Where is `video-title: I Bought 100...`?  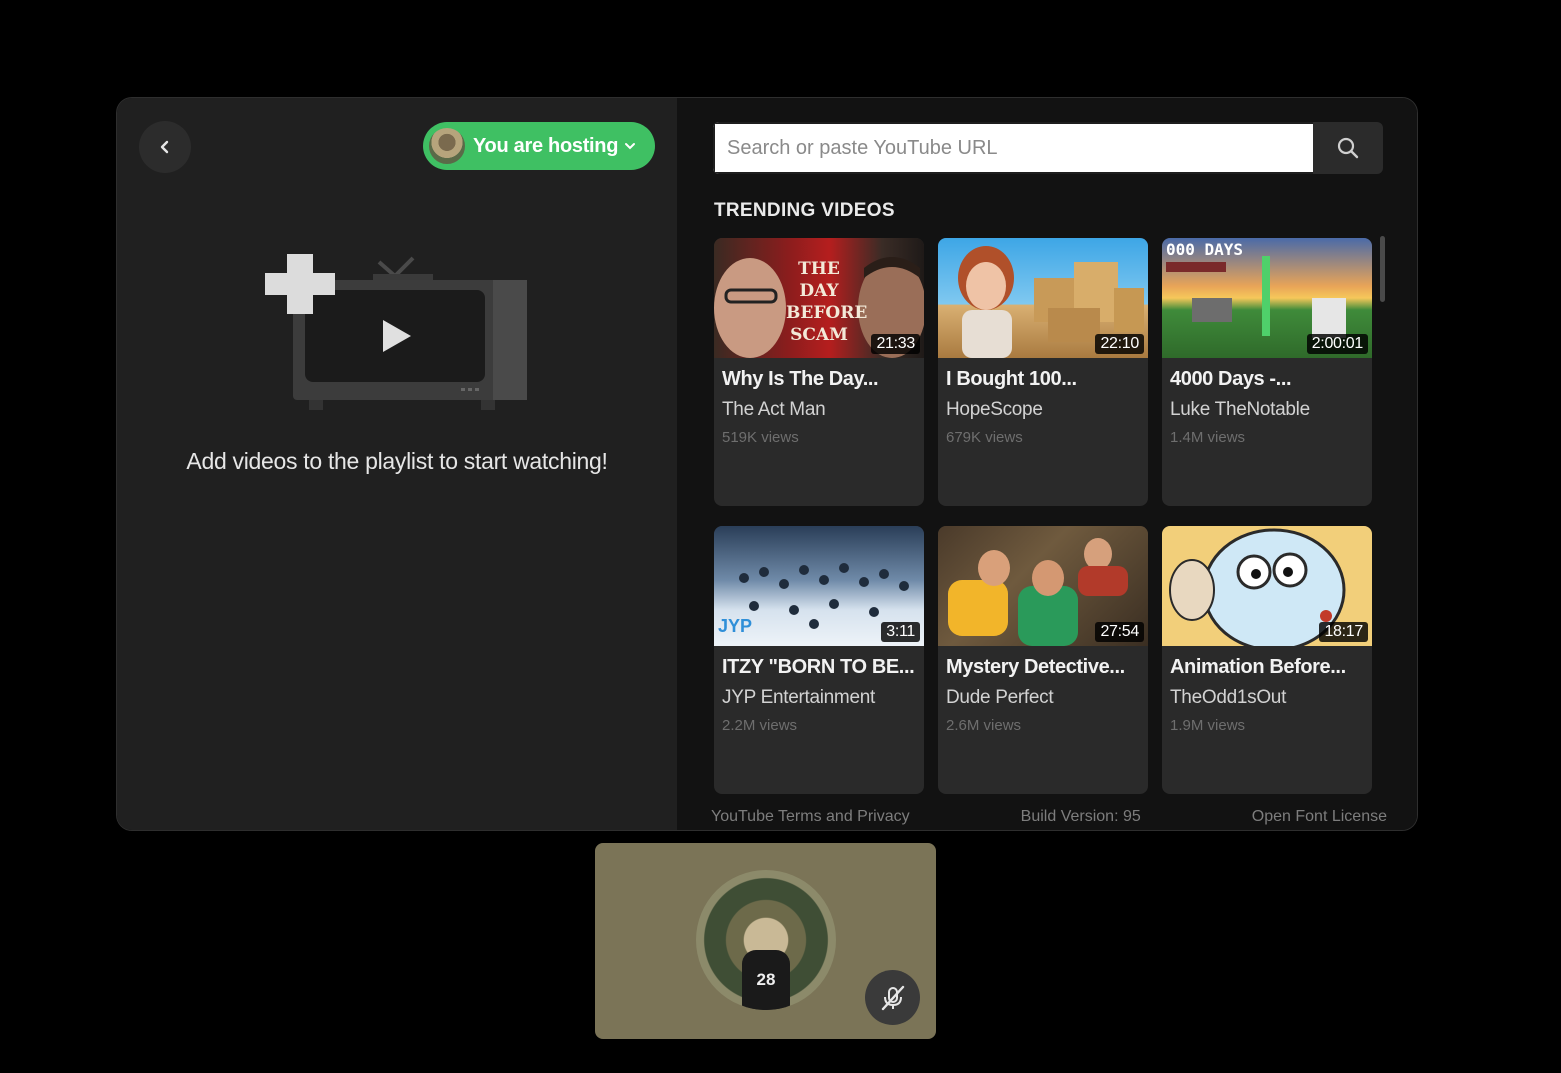 video-title: I Bought 100... is located at coordinates (1011, 379).